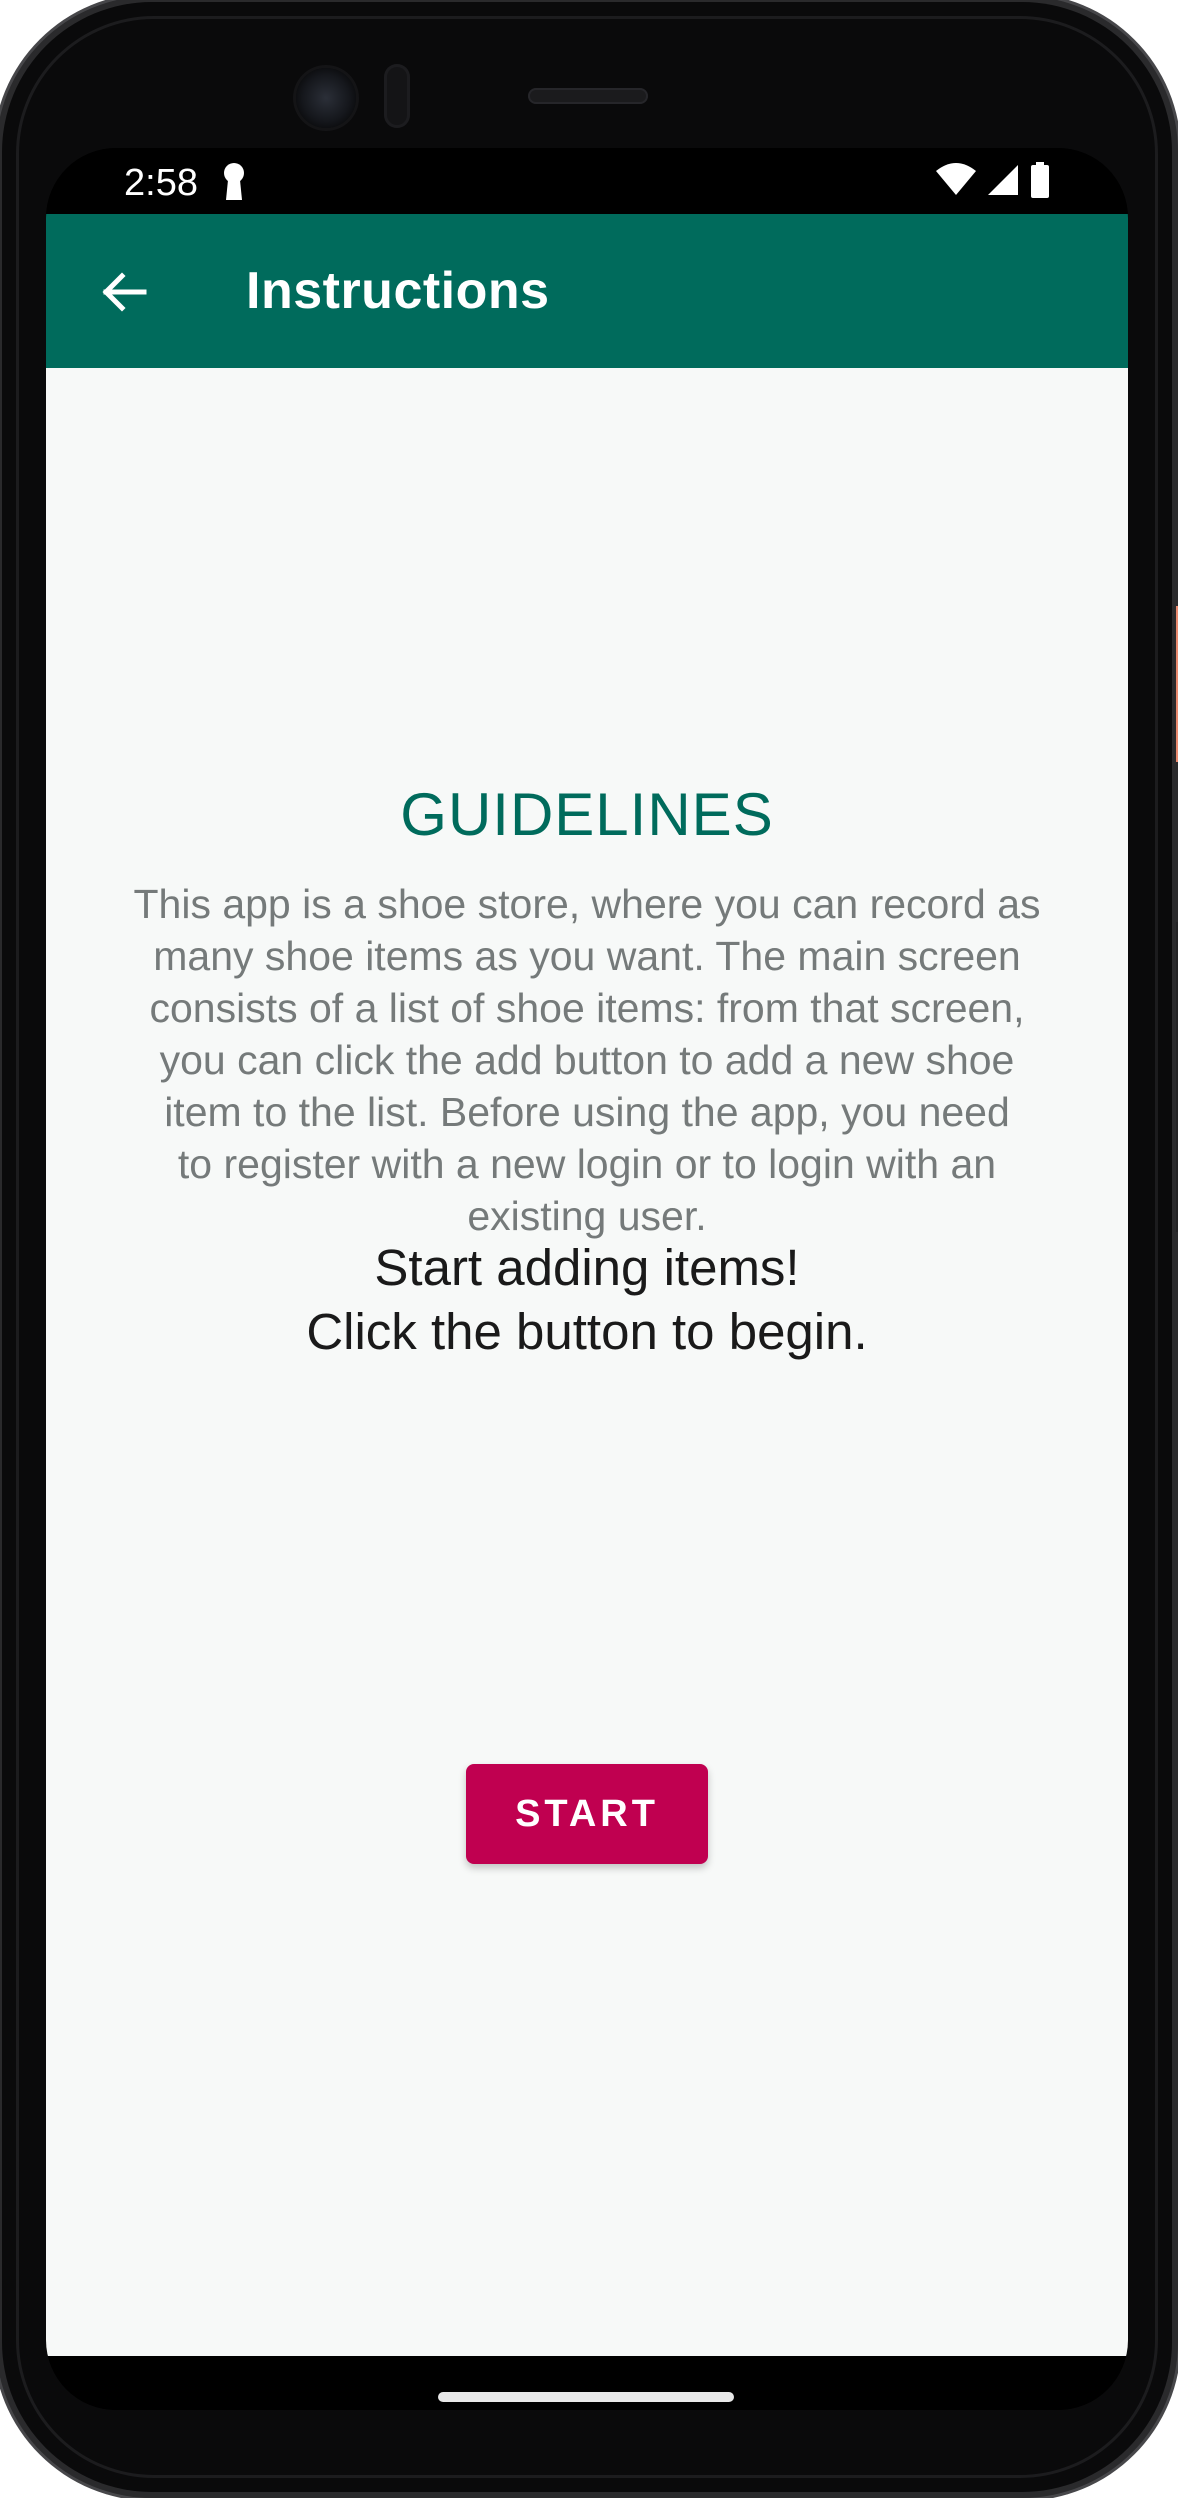  Describe the element at coordinates (587, 1267) in the screenshot. I see `start-prompt-line-1: Start adding items!` at that location.